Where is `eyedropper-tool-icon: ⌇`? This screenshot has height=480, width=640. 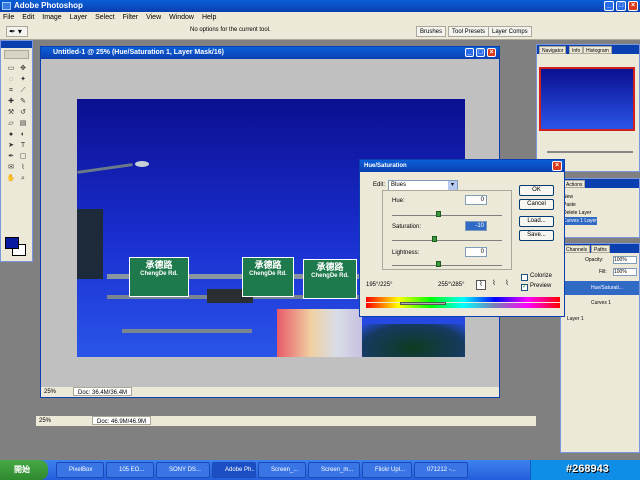
eyedropper-tool-icon: ⌇ is located at coordinates (23, 167).